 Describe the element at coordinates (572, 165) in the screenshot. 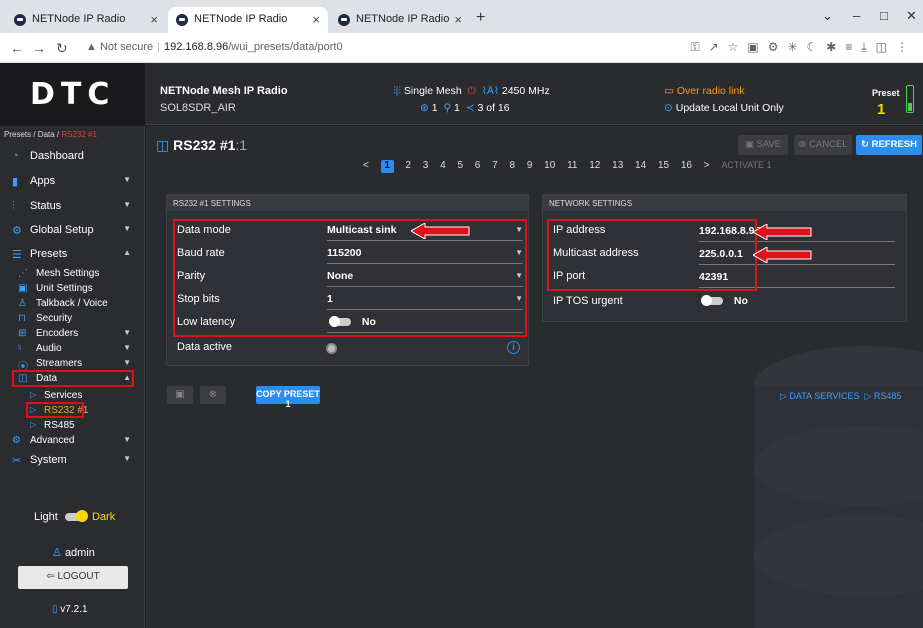

I see `page-11: 11` at that location.